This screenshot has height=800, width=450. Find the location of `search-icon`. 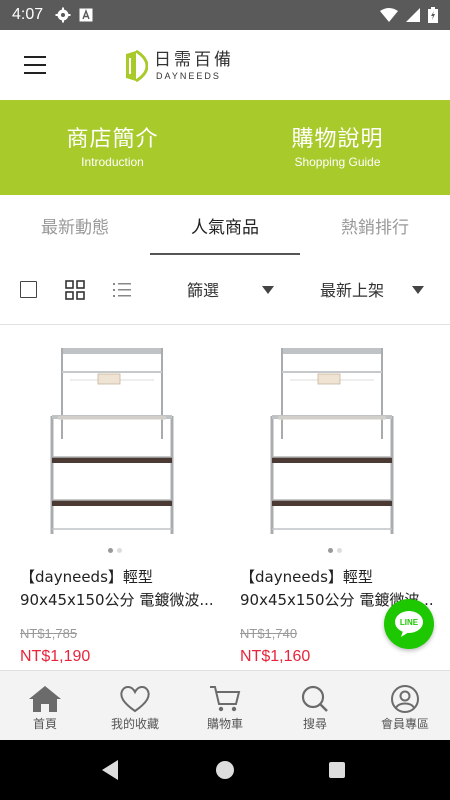

search-icon is located at coordinates (314, 698).